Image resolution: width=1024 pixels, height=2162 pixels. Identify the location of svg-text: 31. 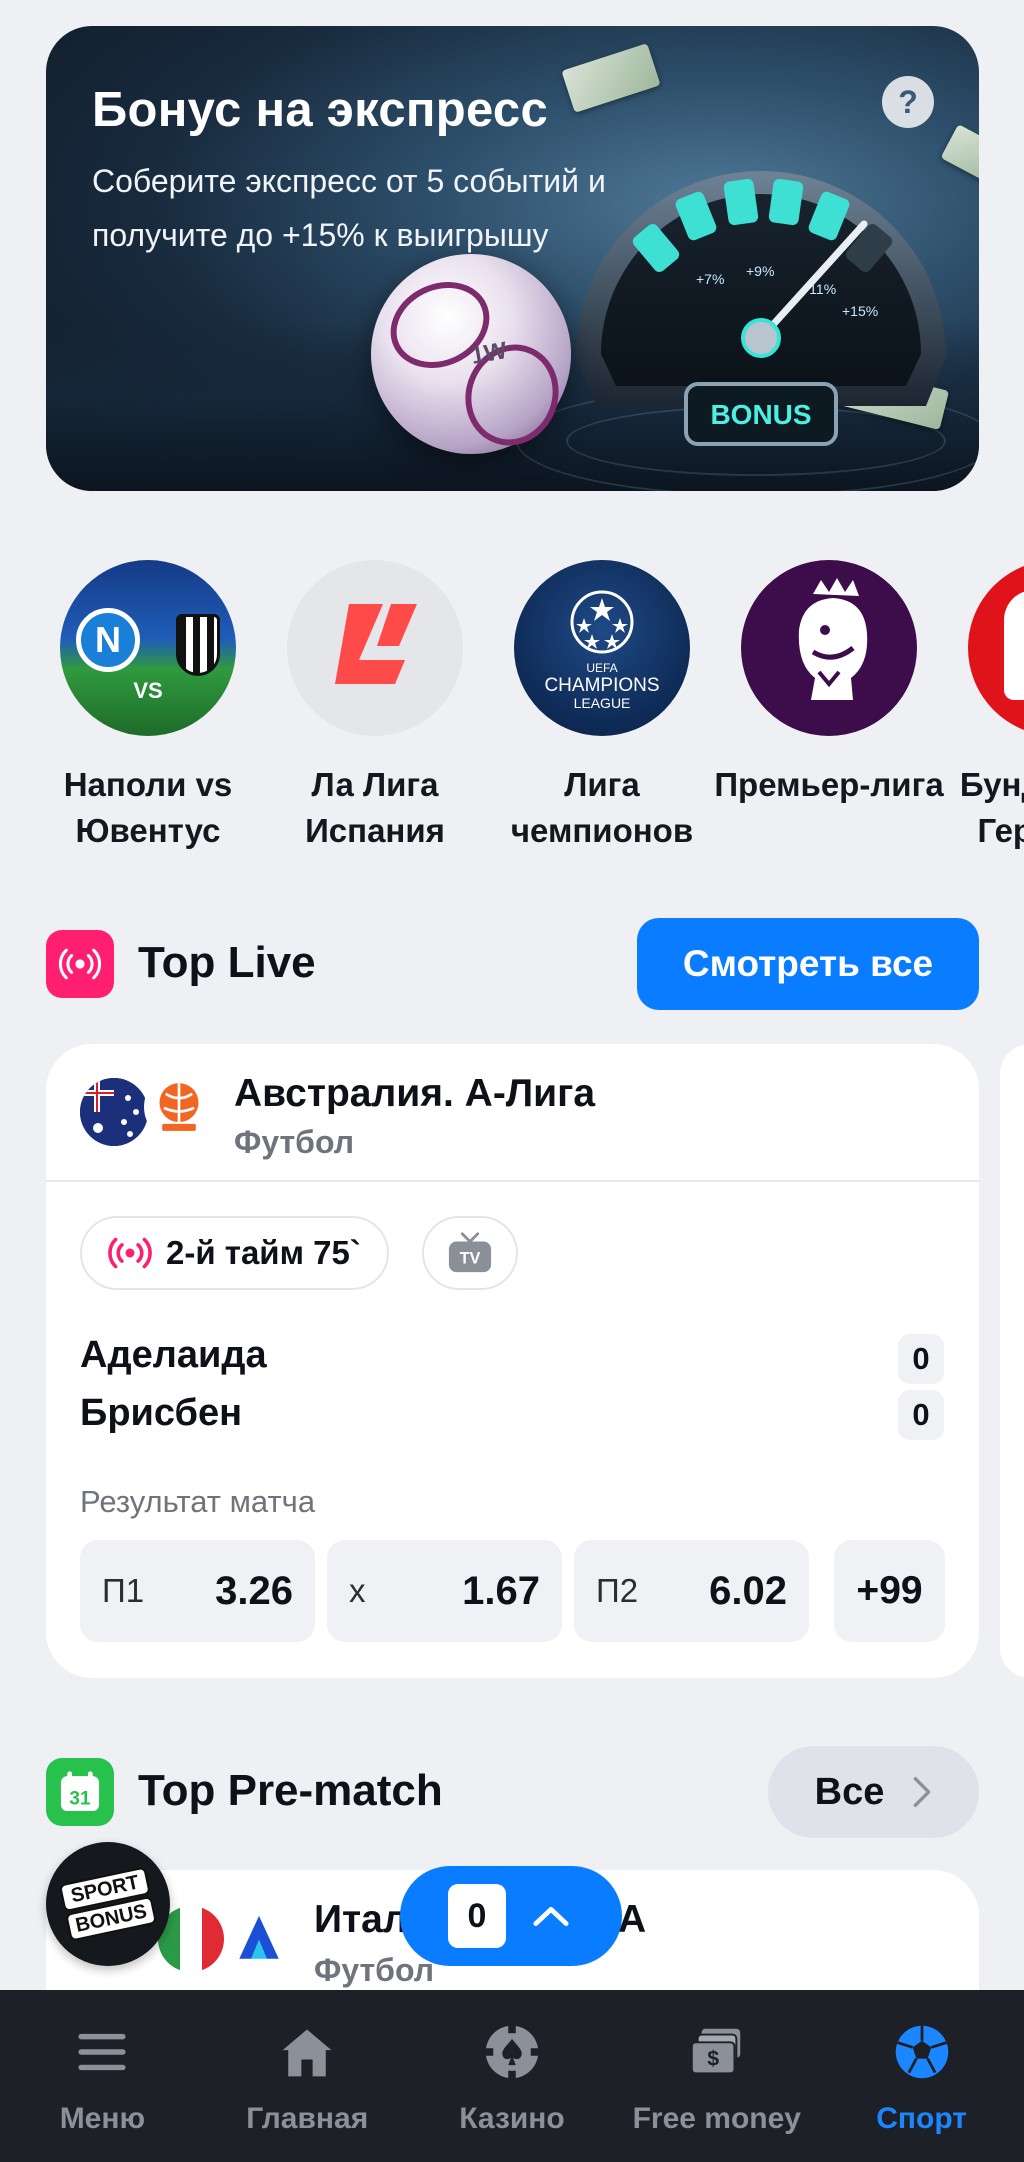
(80, 1799).